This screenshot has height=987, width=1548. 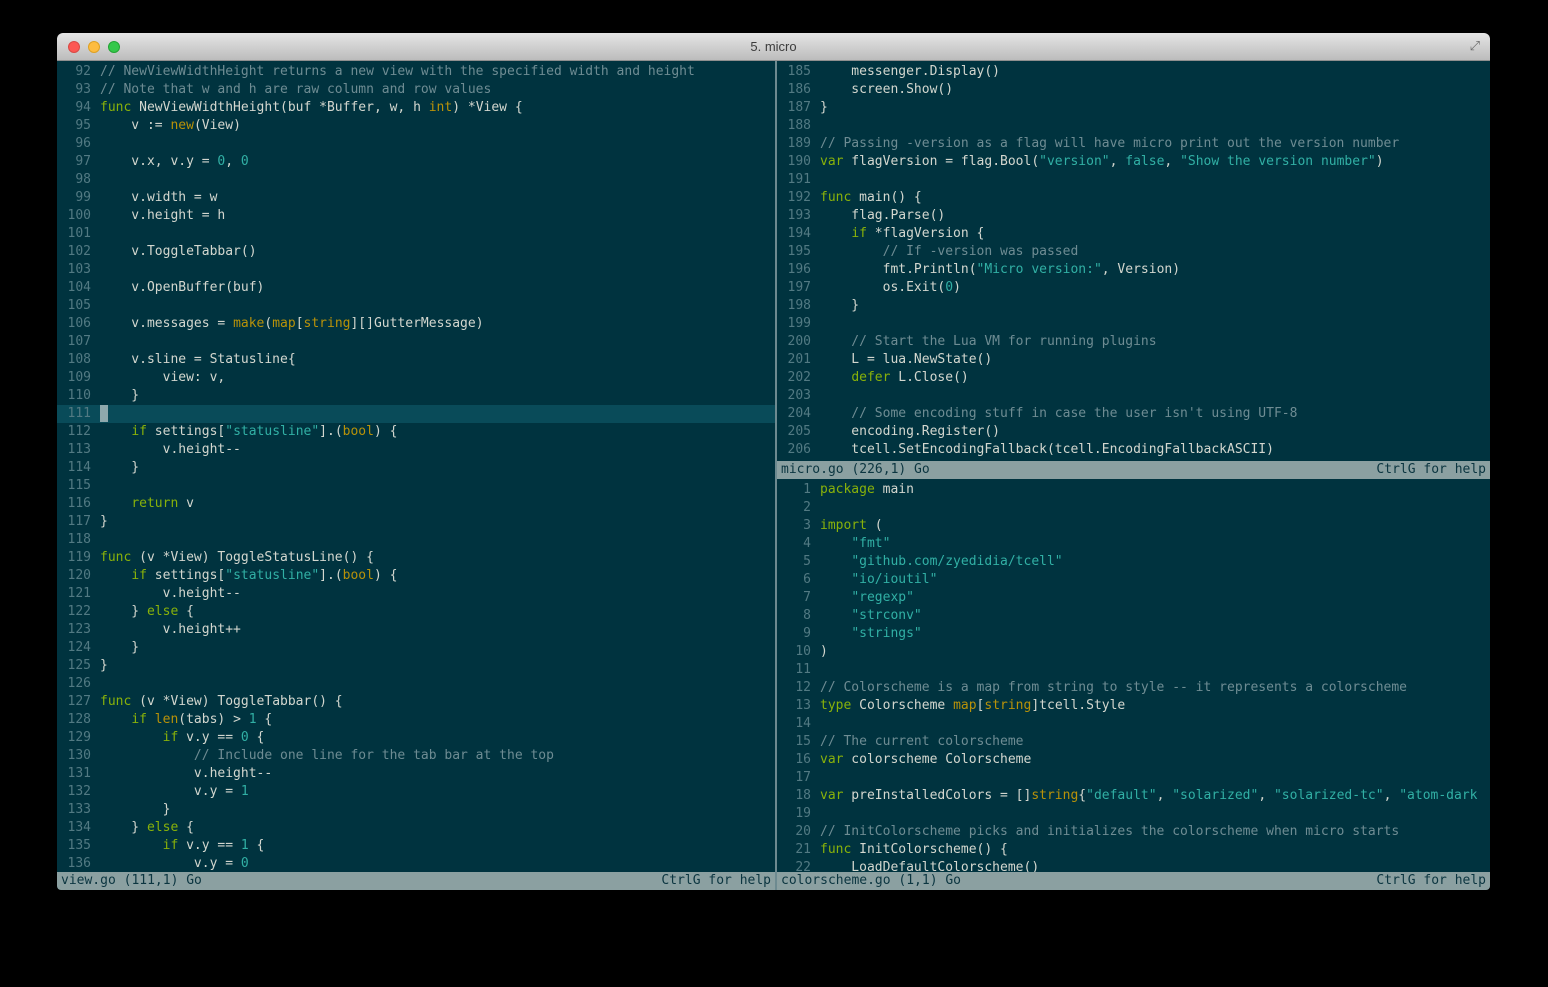 What do you see at coordinates (1133, 724) in the screenshot?
I see `code-line: 14` at bounding box center [1133, 724].